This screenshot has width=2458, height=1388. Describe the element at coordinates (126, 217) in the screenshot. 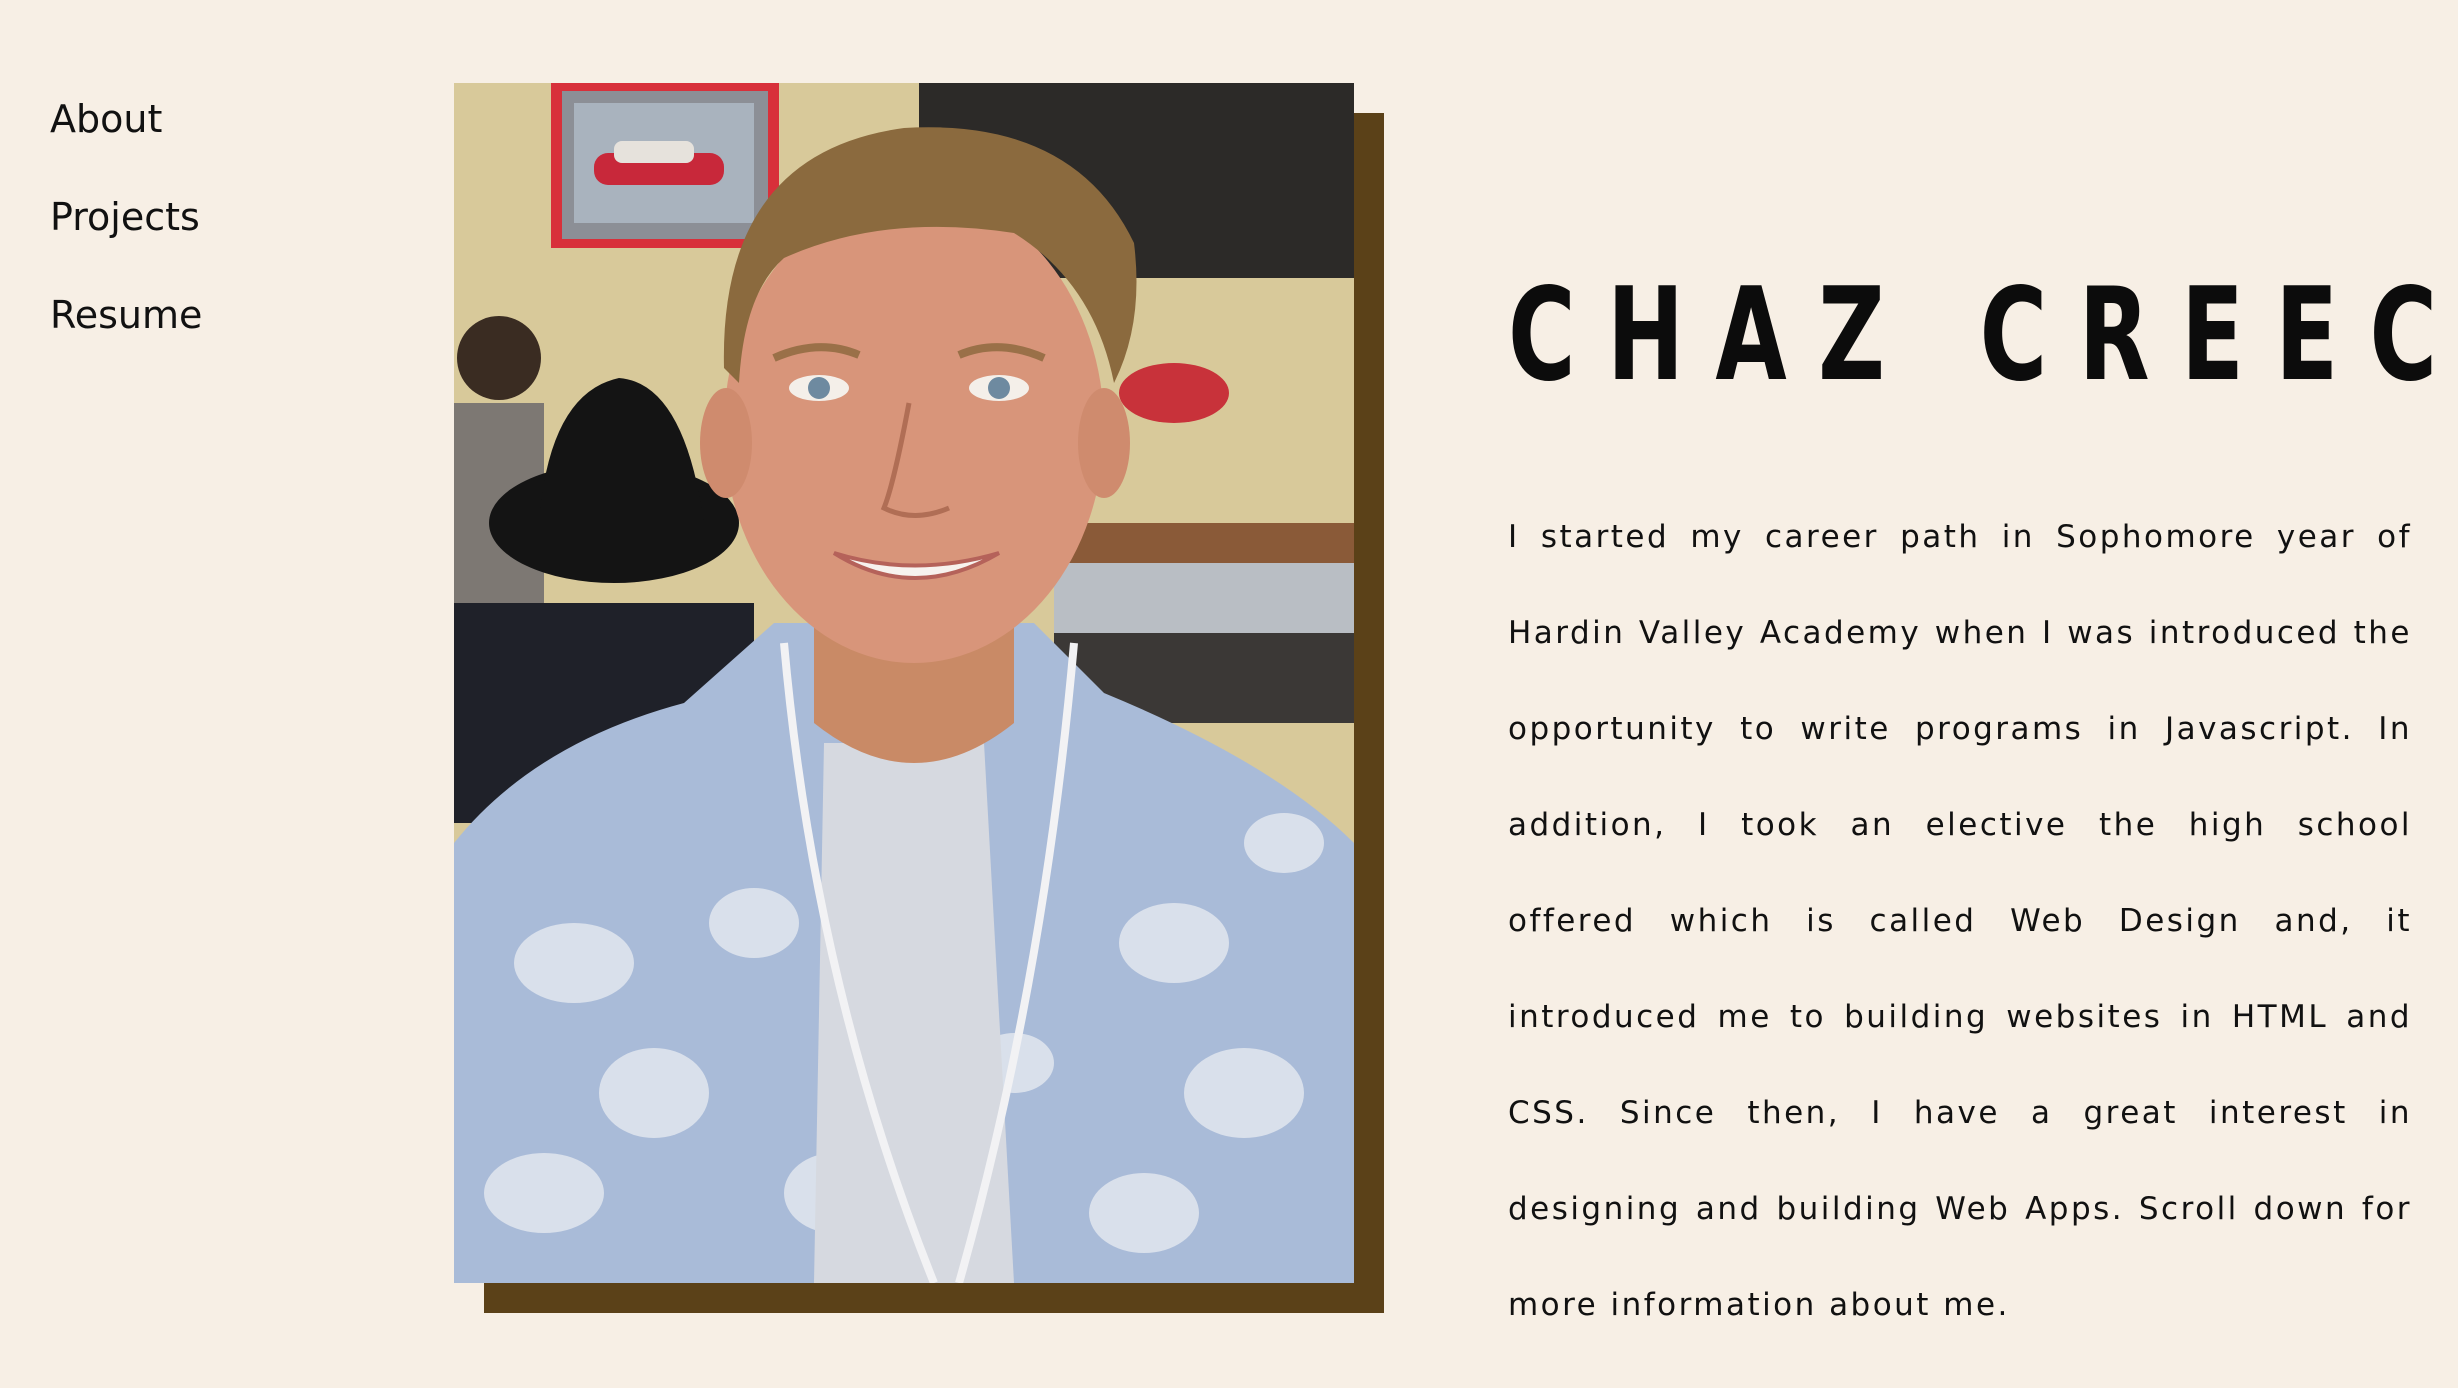

I see `nav-link-projects: Projects` at that location.